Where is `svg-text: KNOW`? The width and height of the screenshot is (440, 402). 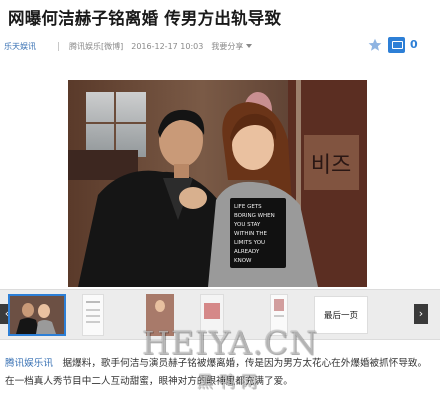 svg-text: KNOW is located at coordinates (243, 261).